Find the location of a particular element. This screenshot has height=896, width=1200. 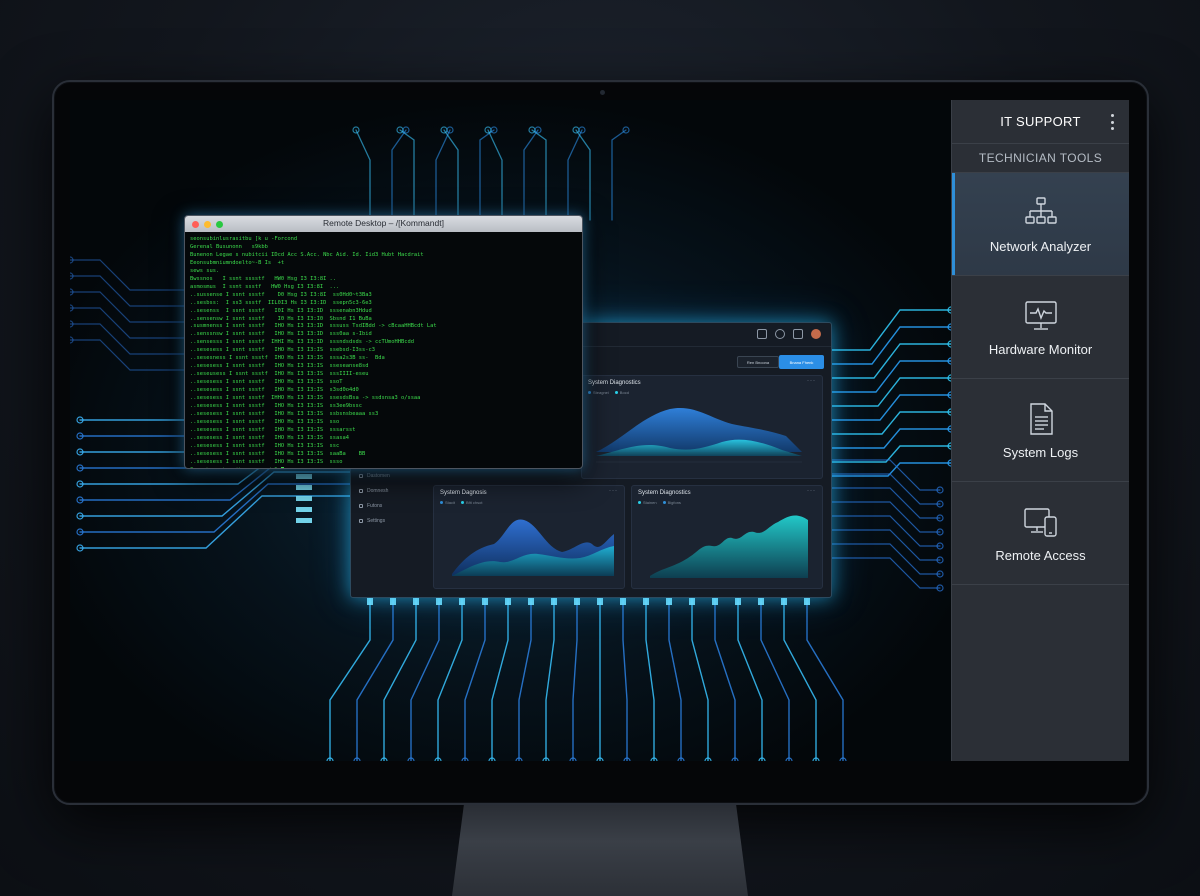

nav-item-dashboard: Dastomen is located at coordinates (374, 476).